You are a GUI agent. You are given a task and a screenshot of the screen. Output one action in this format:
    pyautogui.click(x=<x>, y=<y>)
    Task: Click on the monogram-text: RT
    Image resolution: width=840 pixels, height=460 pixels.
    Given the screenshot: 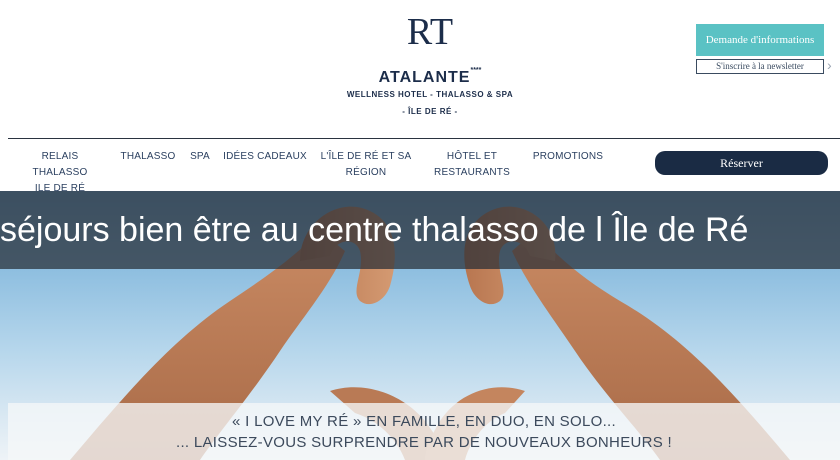 What is the action you would take?
    pyautogui.click(x=430, y=32)
    